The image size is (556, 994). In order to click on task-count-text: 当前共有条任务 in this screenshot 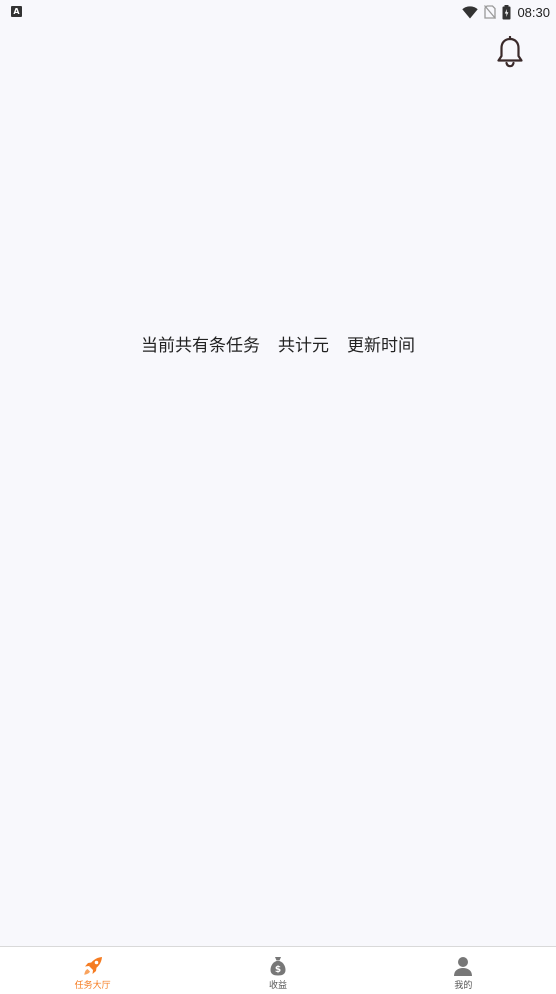, I will do `click(200, 346)`.